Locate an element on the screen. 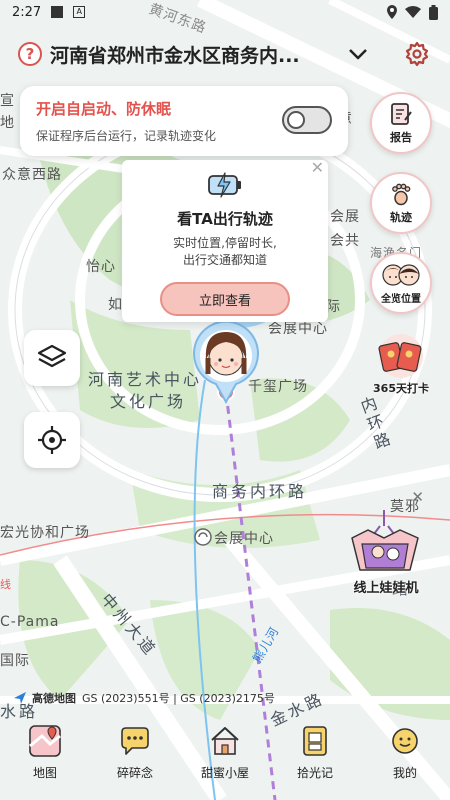  claw-machine-button: 线上娃娃机 is located at coordinates (386, 554).